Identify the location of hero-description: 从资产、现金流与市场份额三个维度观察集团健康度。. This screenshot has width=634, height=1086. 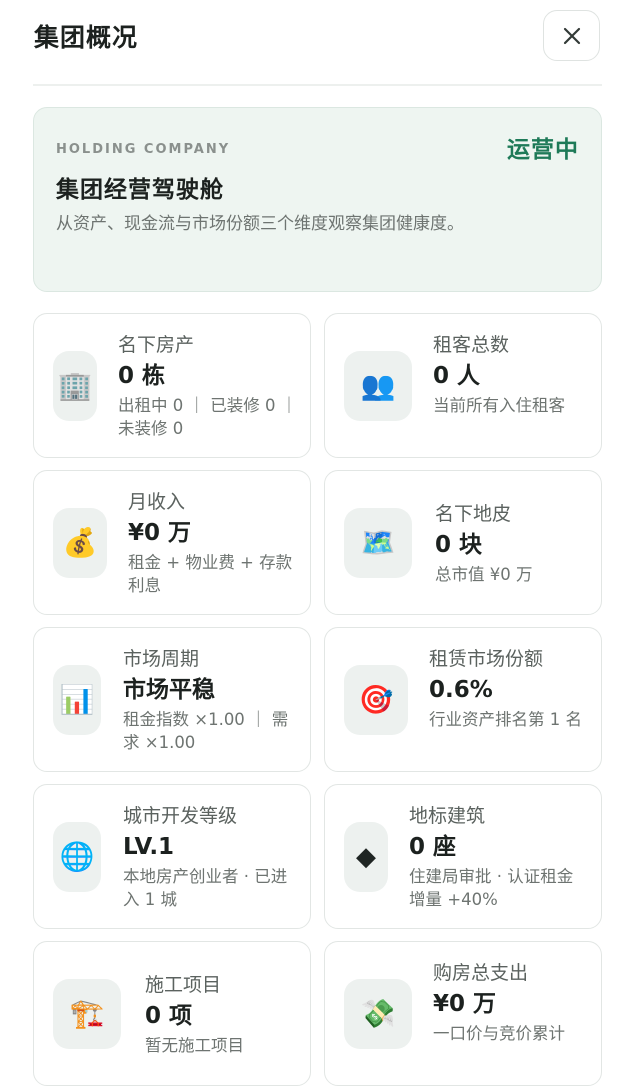
(260, 224).